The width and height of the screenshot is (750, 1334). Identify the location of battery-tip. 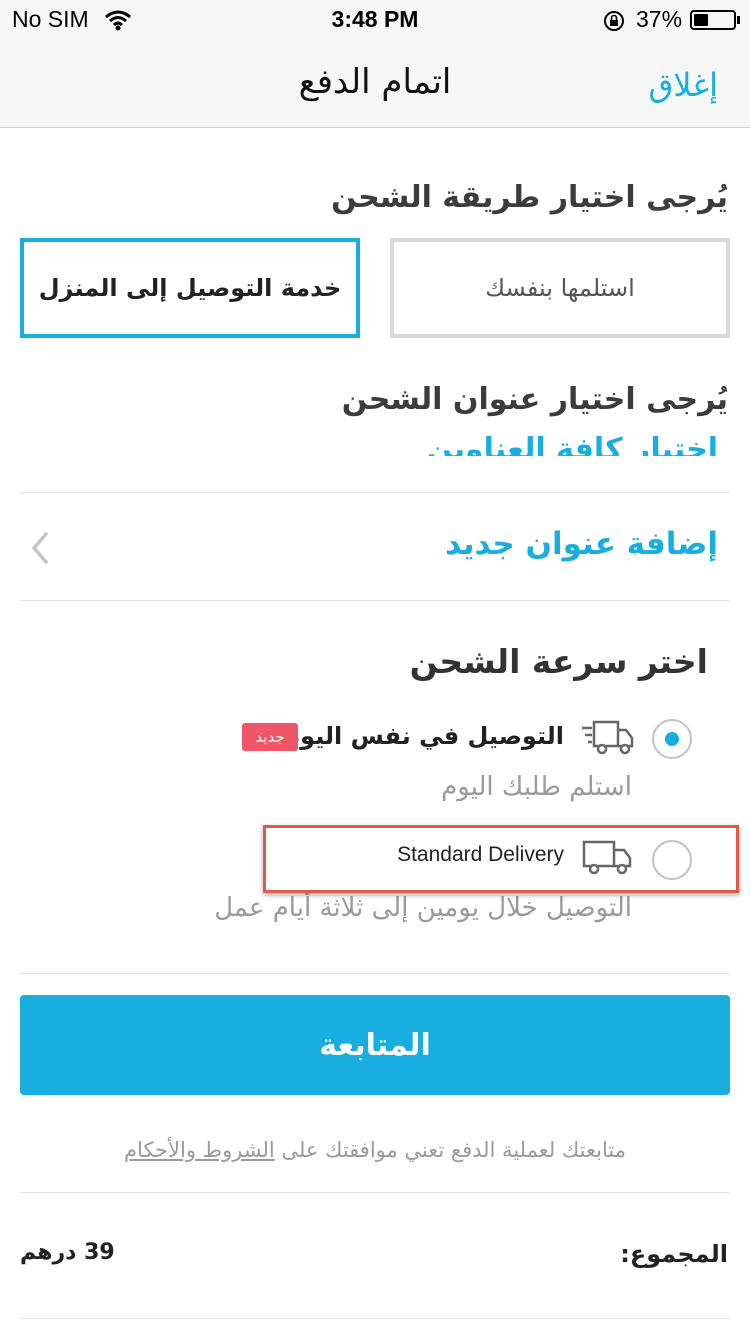
(738, 20).